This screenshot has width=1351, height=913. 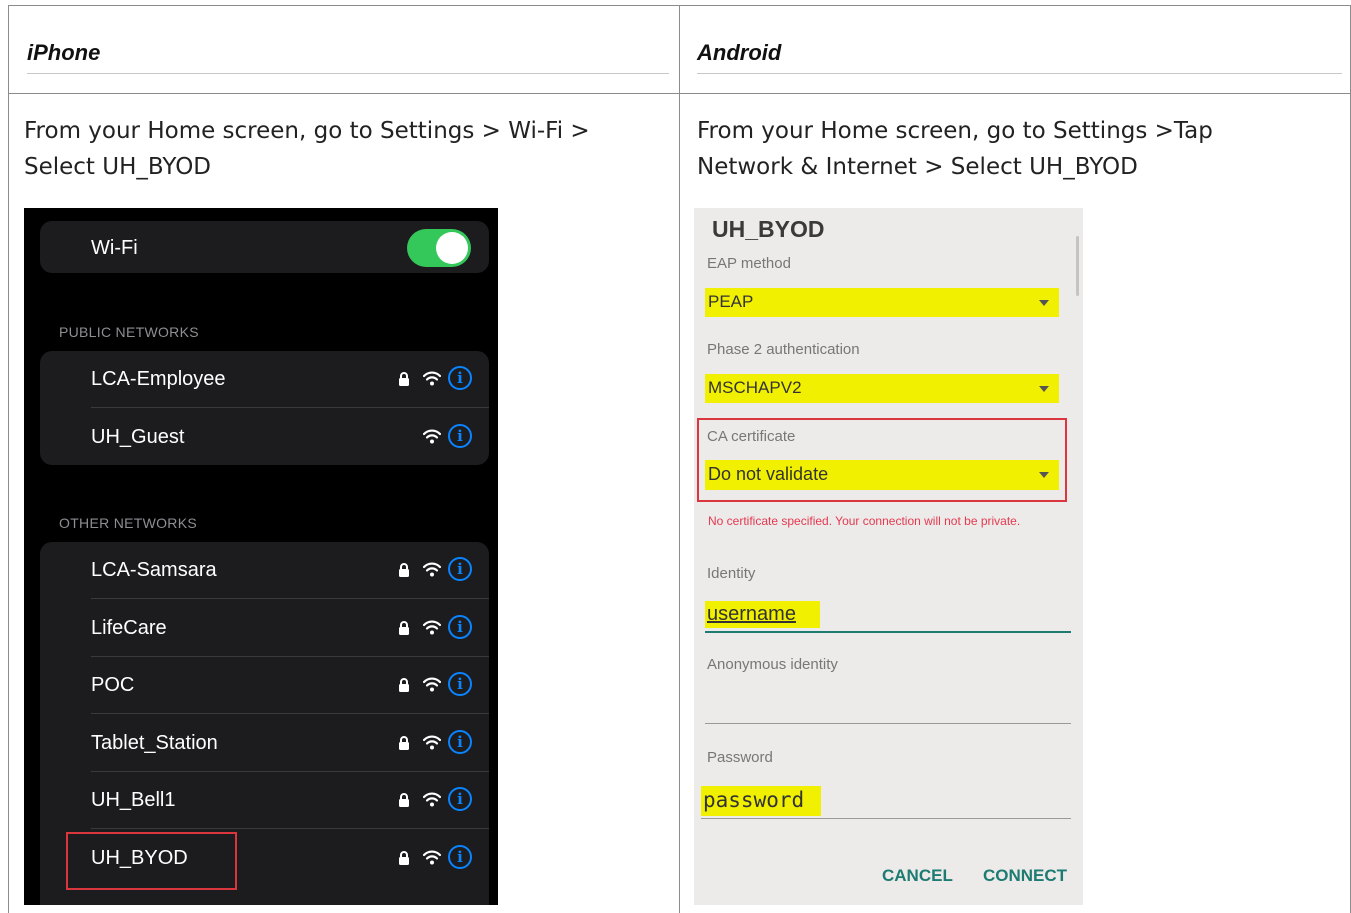 What do you see at coordinates (64, 52) in the screenshot?
I see `column-heading-iphone: iPhone` at bounding box center [64, 52].